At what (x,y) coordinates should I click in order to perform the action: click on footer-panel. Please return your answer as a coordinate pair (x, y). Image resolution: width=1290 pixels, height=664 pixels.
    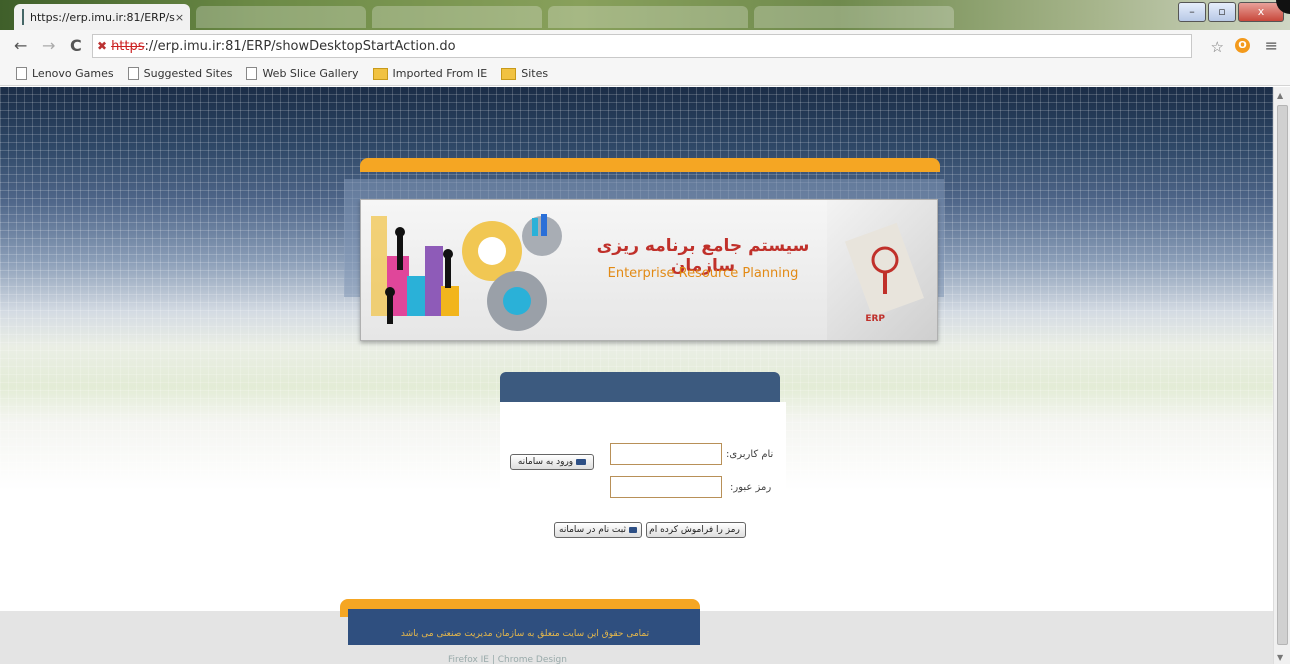
    Looking at the image, I should click on (524, 627).